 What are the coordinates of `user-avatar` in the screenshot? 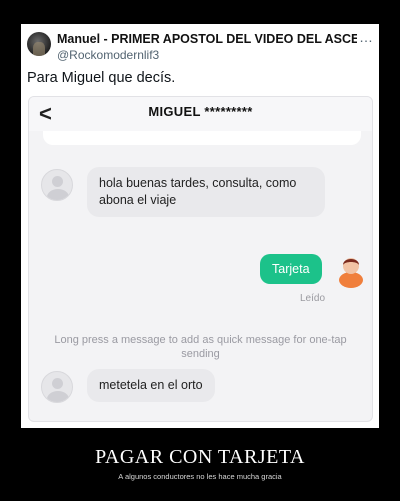 It's located at (351, 273).